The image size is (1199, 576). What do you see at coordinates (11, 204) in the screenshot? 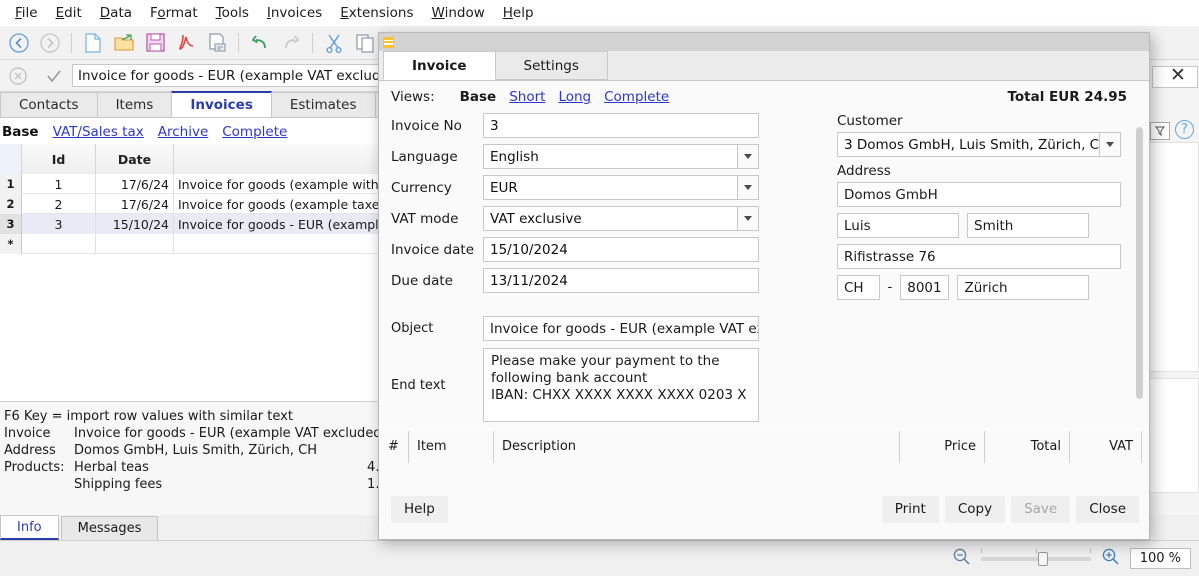
I see `row-number: 2` at bounding box center [11, 204].